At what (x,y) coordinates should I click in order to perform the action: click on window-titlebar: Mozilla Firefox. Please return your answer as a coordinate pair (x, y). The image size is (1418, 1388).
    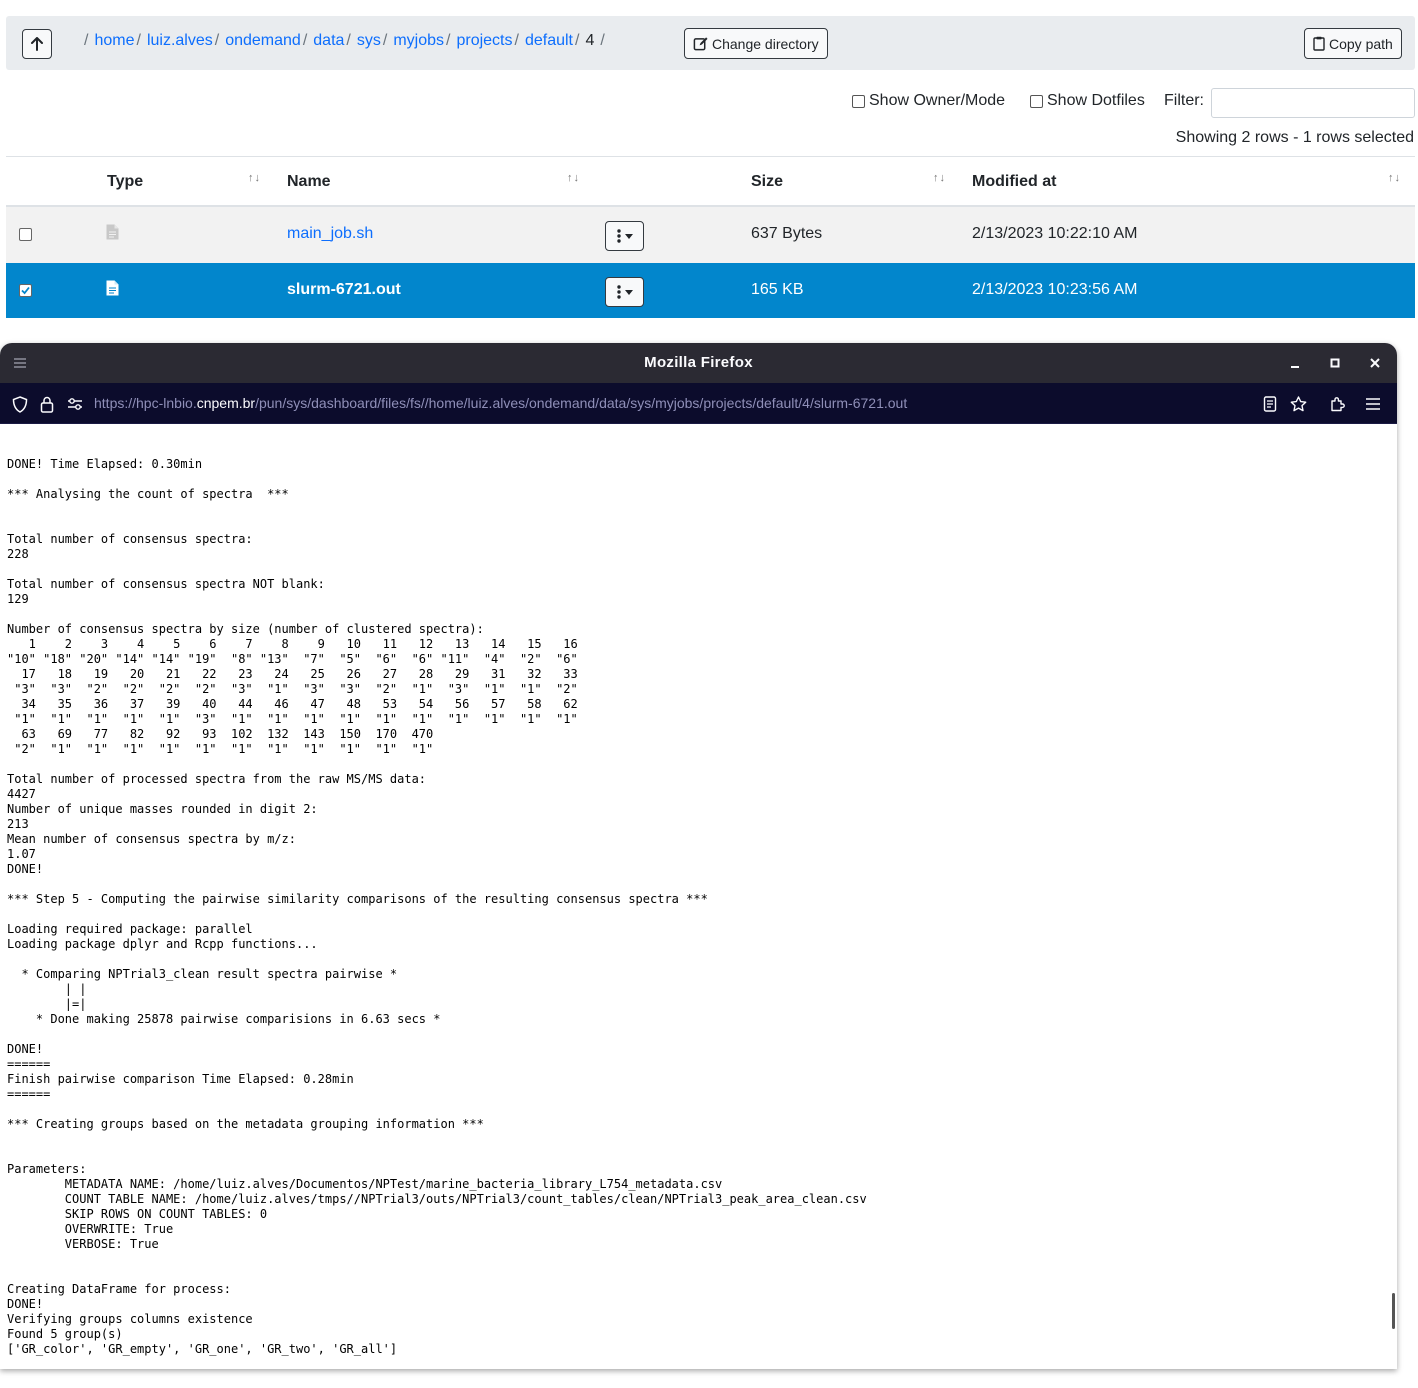
    Looking at the image, I should click on (698, 363).